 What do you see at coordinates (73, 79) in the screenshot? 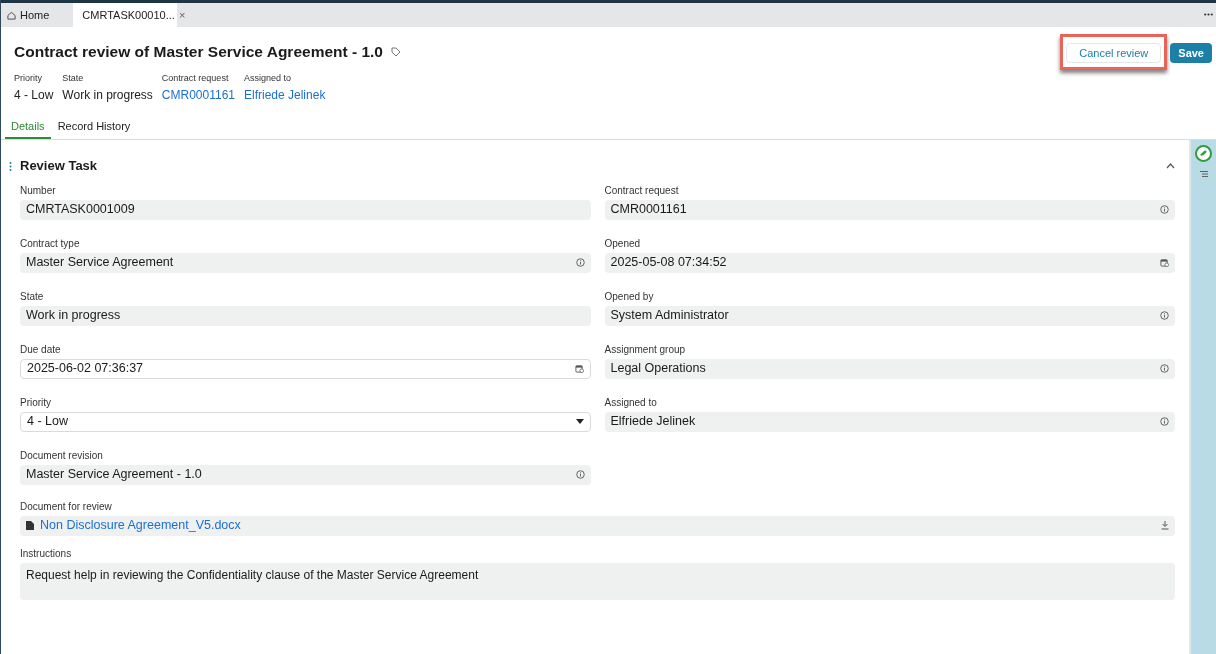
I see `summary-label: State` at bounding box center [73, 79].